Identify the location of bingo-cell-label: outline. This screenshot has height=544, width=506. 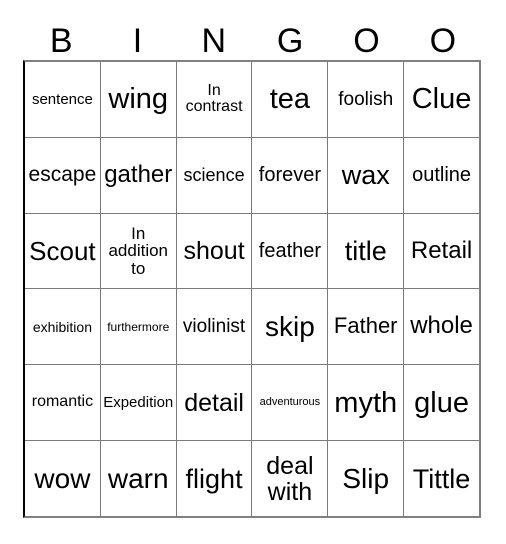
(442, 174).